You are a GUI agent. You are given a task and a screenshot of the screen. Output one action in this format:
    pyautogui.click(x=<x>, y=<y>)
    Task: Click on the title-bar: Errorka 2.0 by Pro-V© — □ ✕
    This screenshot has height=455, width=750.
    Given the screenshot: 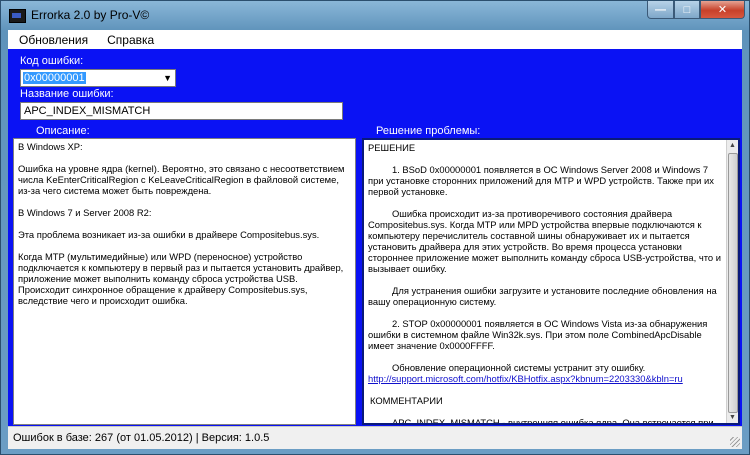 What is the action you would take?
    pyautogui.click(x=375, y=15)
    